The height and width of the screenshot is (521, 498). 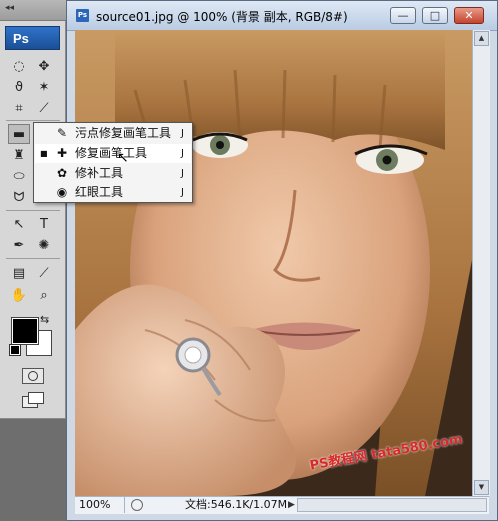 What do you see at coordinates (44, 319) in the screenshot?
I see `swap-colors-icon: ⇆` at bounding box center [44, 319].